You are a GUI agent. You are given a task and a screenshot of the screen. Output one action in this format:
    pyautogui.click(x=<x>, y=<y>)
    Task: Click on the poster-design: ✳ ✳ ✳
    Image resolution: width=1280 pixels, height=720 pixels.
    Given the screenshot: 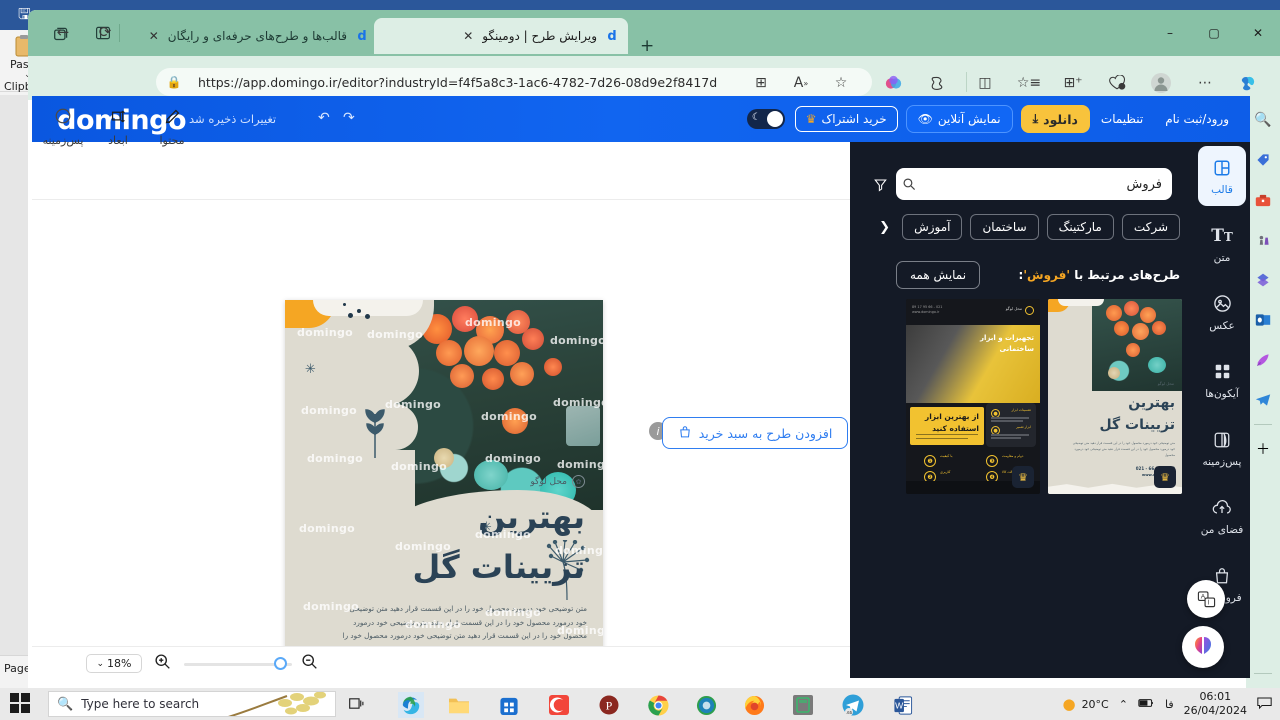 What is the action you would take?
    pyautogui.click(x=444, y=473)
    